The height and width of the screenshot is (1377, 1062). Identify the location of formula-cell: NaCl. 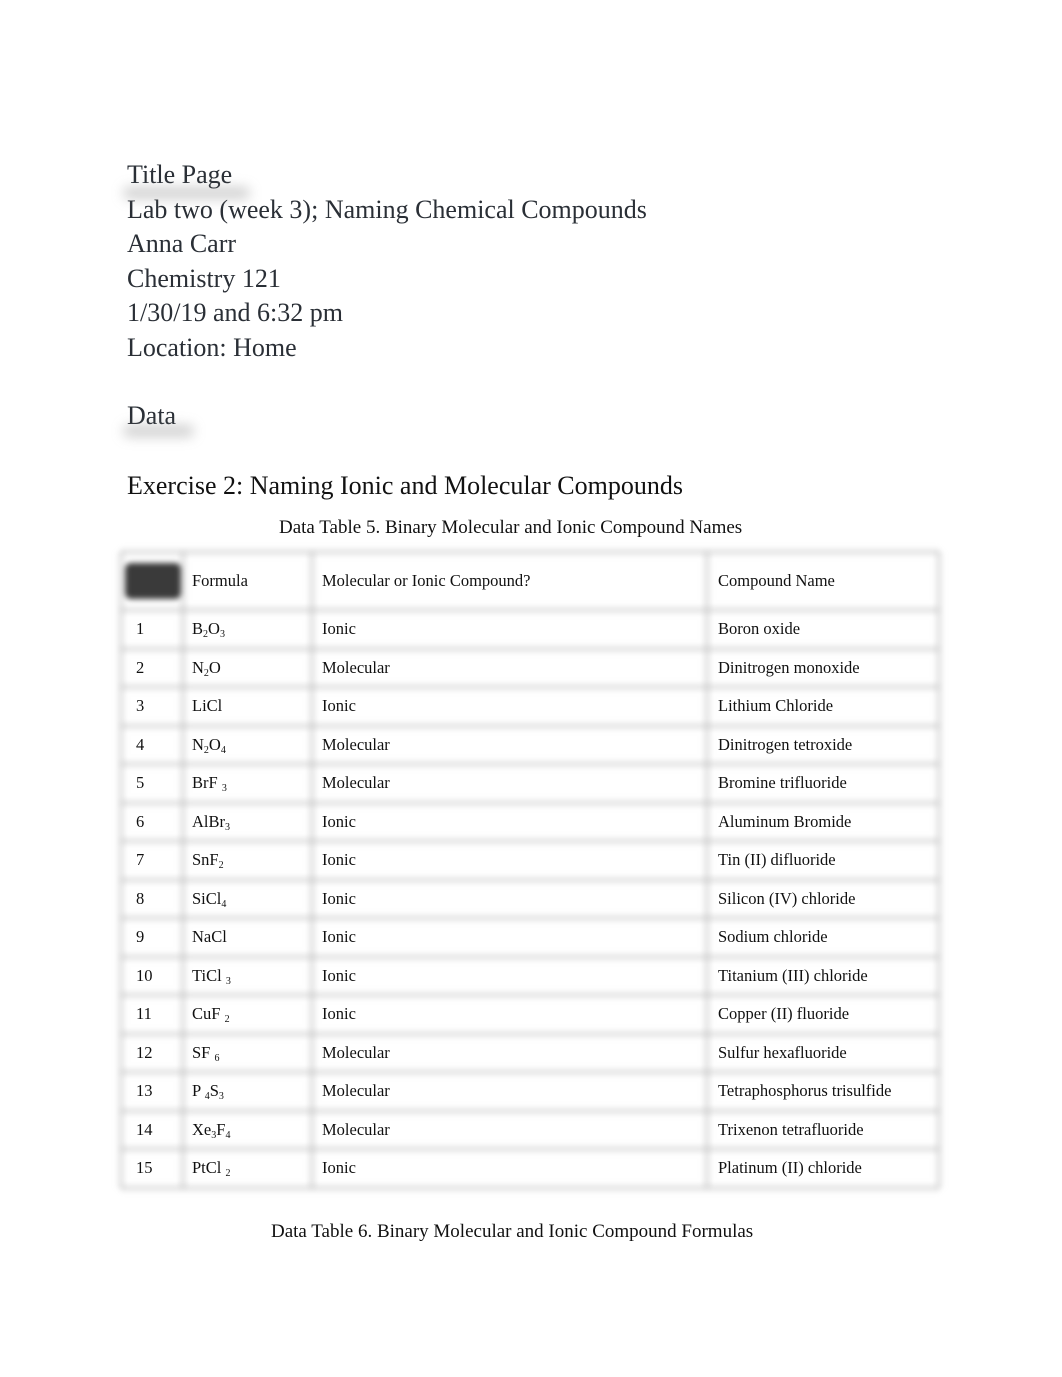
(247, 937).